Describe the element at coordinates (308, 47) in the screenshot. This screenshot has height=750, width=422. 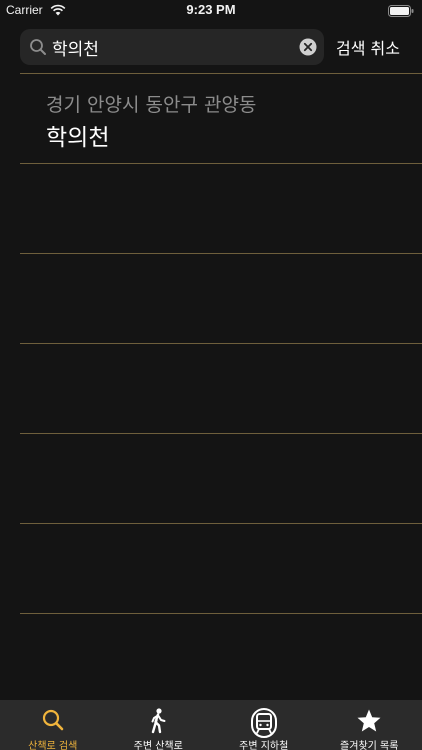
I see `clear-search-icon` at that location.